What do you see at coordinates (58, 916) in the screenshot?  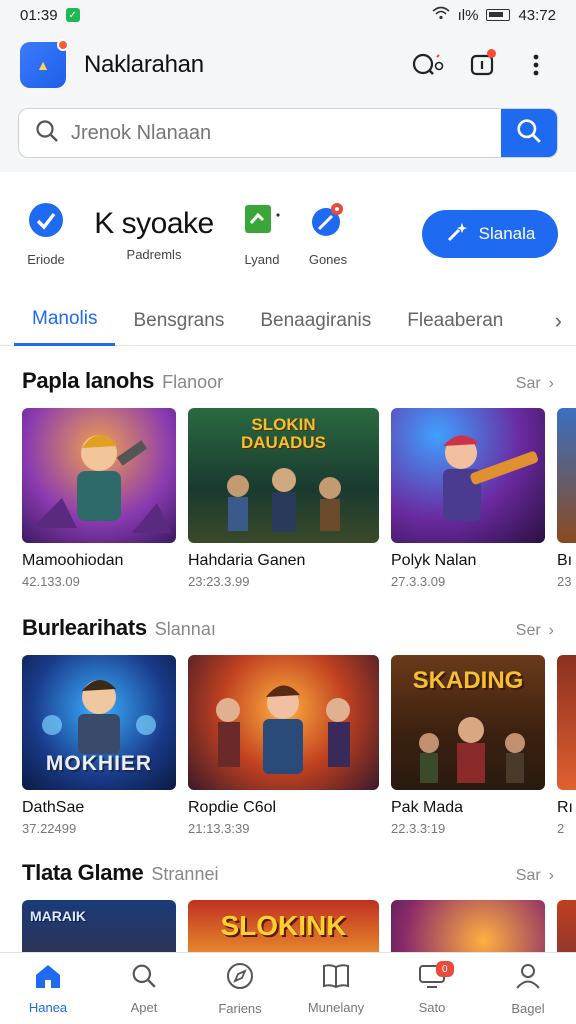 I see `game-thumbnail-title: MARAIK` at bounding box center [58, 916].